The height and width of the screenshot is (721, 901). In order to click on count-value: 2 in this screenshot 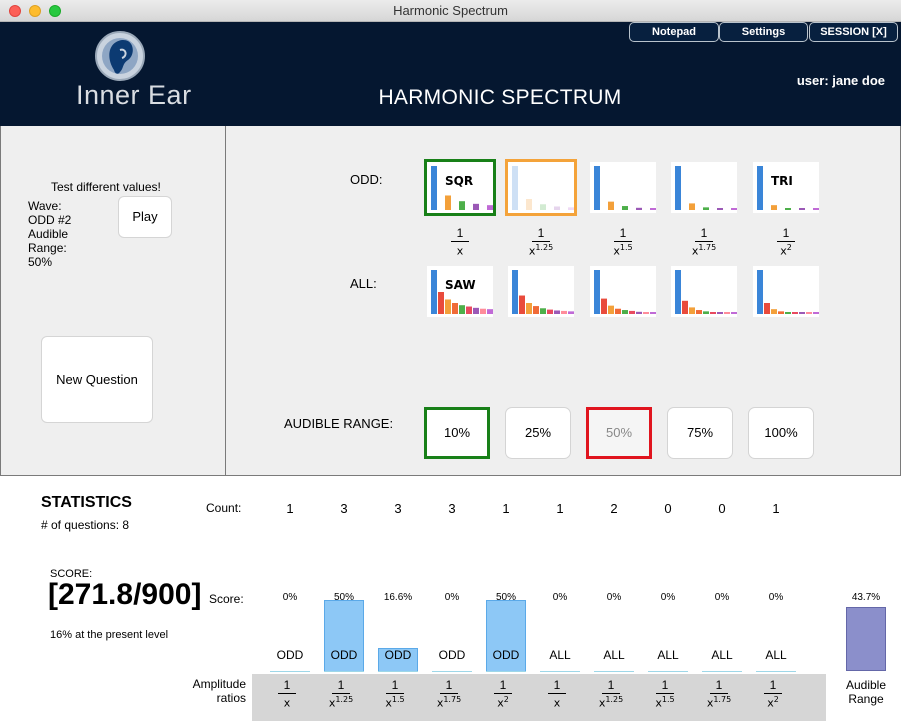, I will do `click(614, 508)`.